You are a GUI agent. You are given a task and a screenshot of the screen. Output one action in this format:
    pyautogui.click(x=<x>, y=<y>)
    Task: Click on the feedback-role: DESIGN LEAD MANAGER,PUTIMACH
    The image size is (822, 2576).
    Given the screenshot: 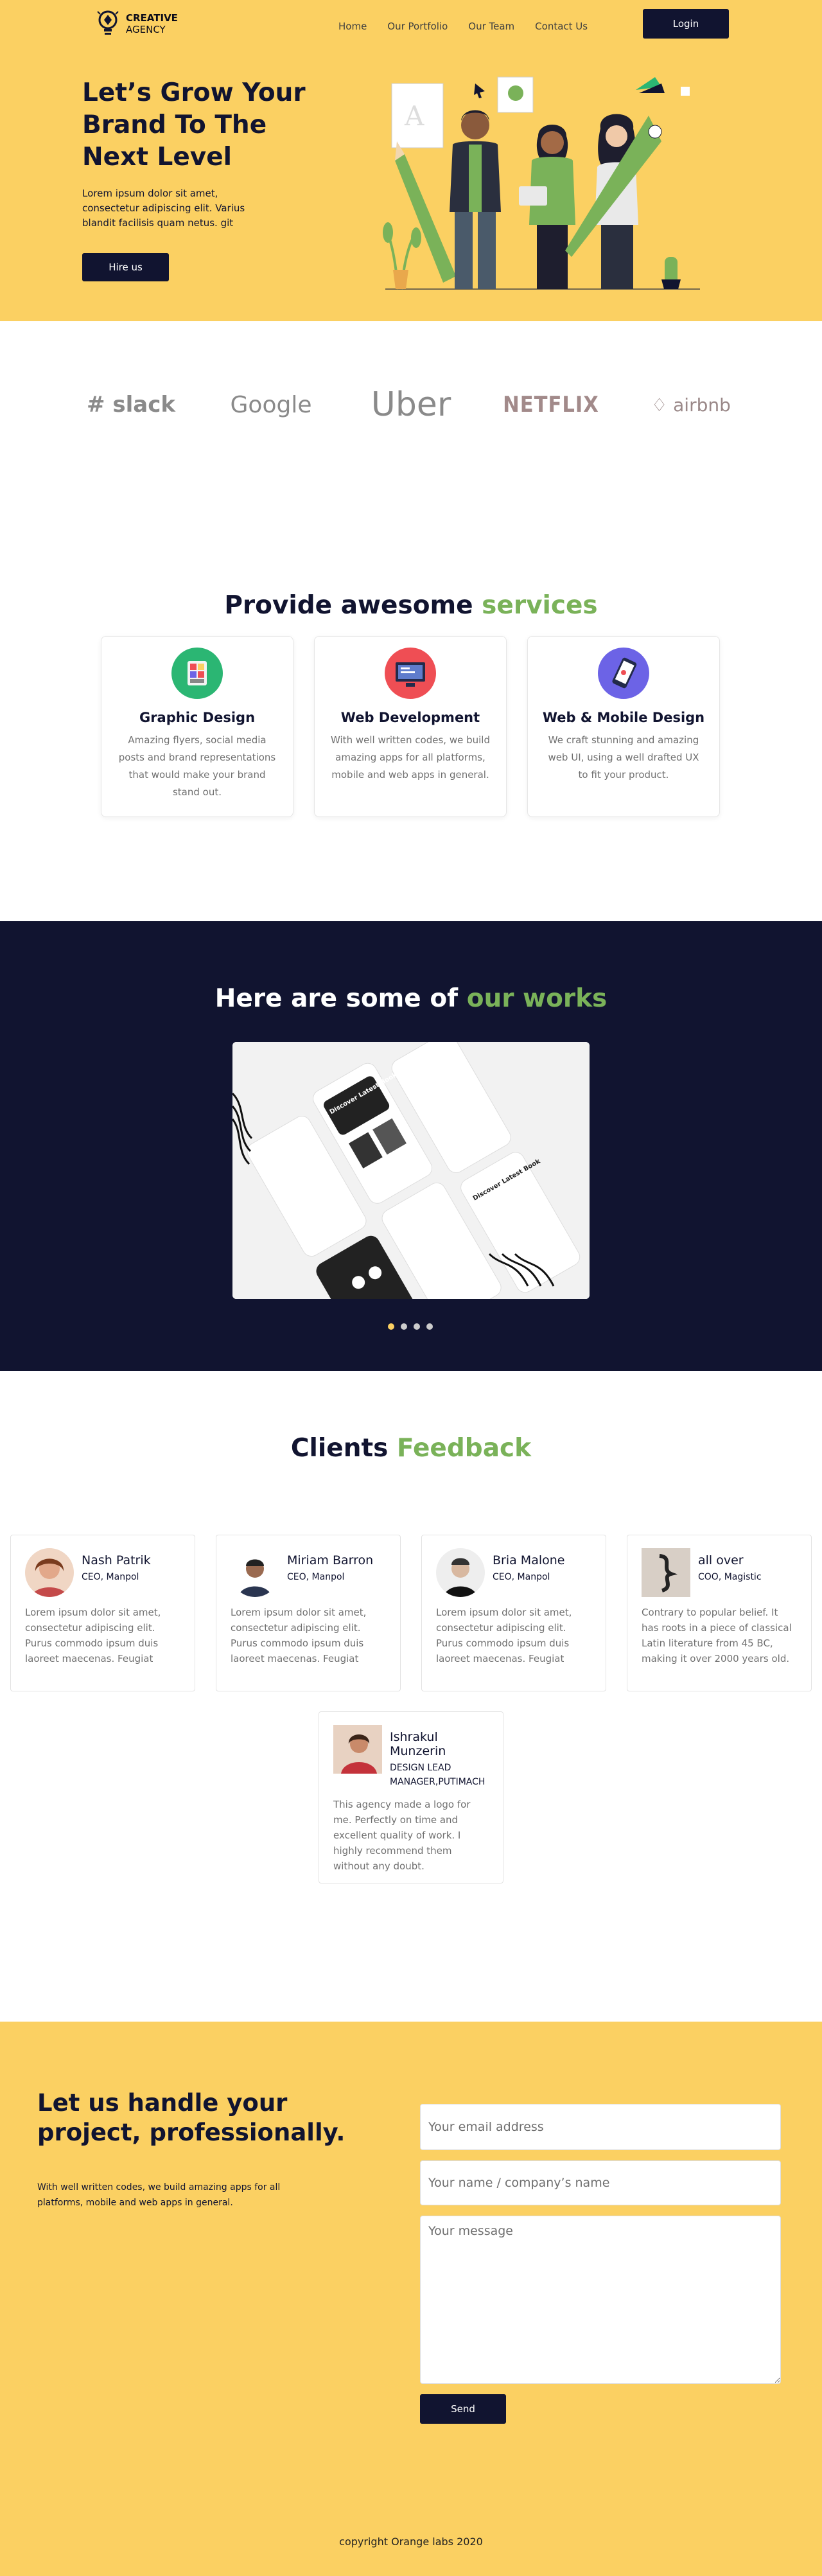 What is the action you would take?
    pyautogui.click(x=437, y=1775)
    